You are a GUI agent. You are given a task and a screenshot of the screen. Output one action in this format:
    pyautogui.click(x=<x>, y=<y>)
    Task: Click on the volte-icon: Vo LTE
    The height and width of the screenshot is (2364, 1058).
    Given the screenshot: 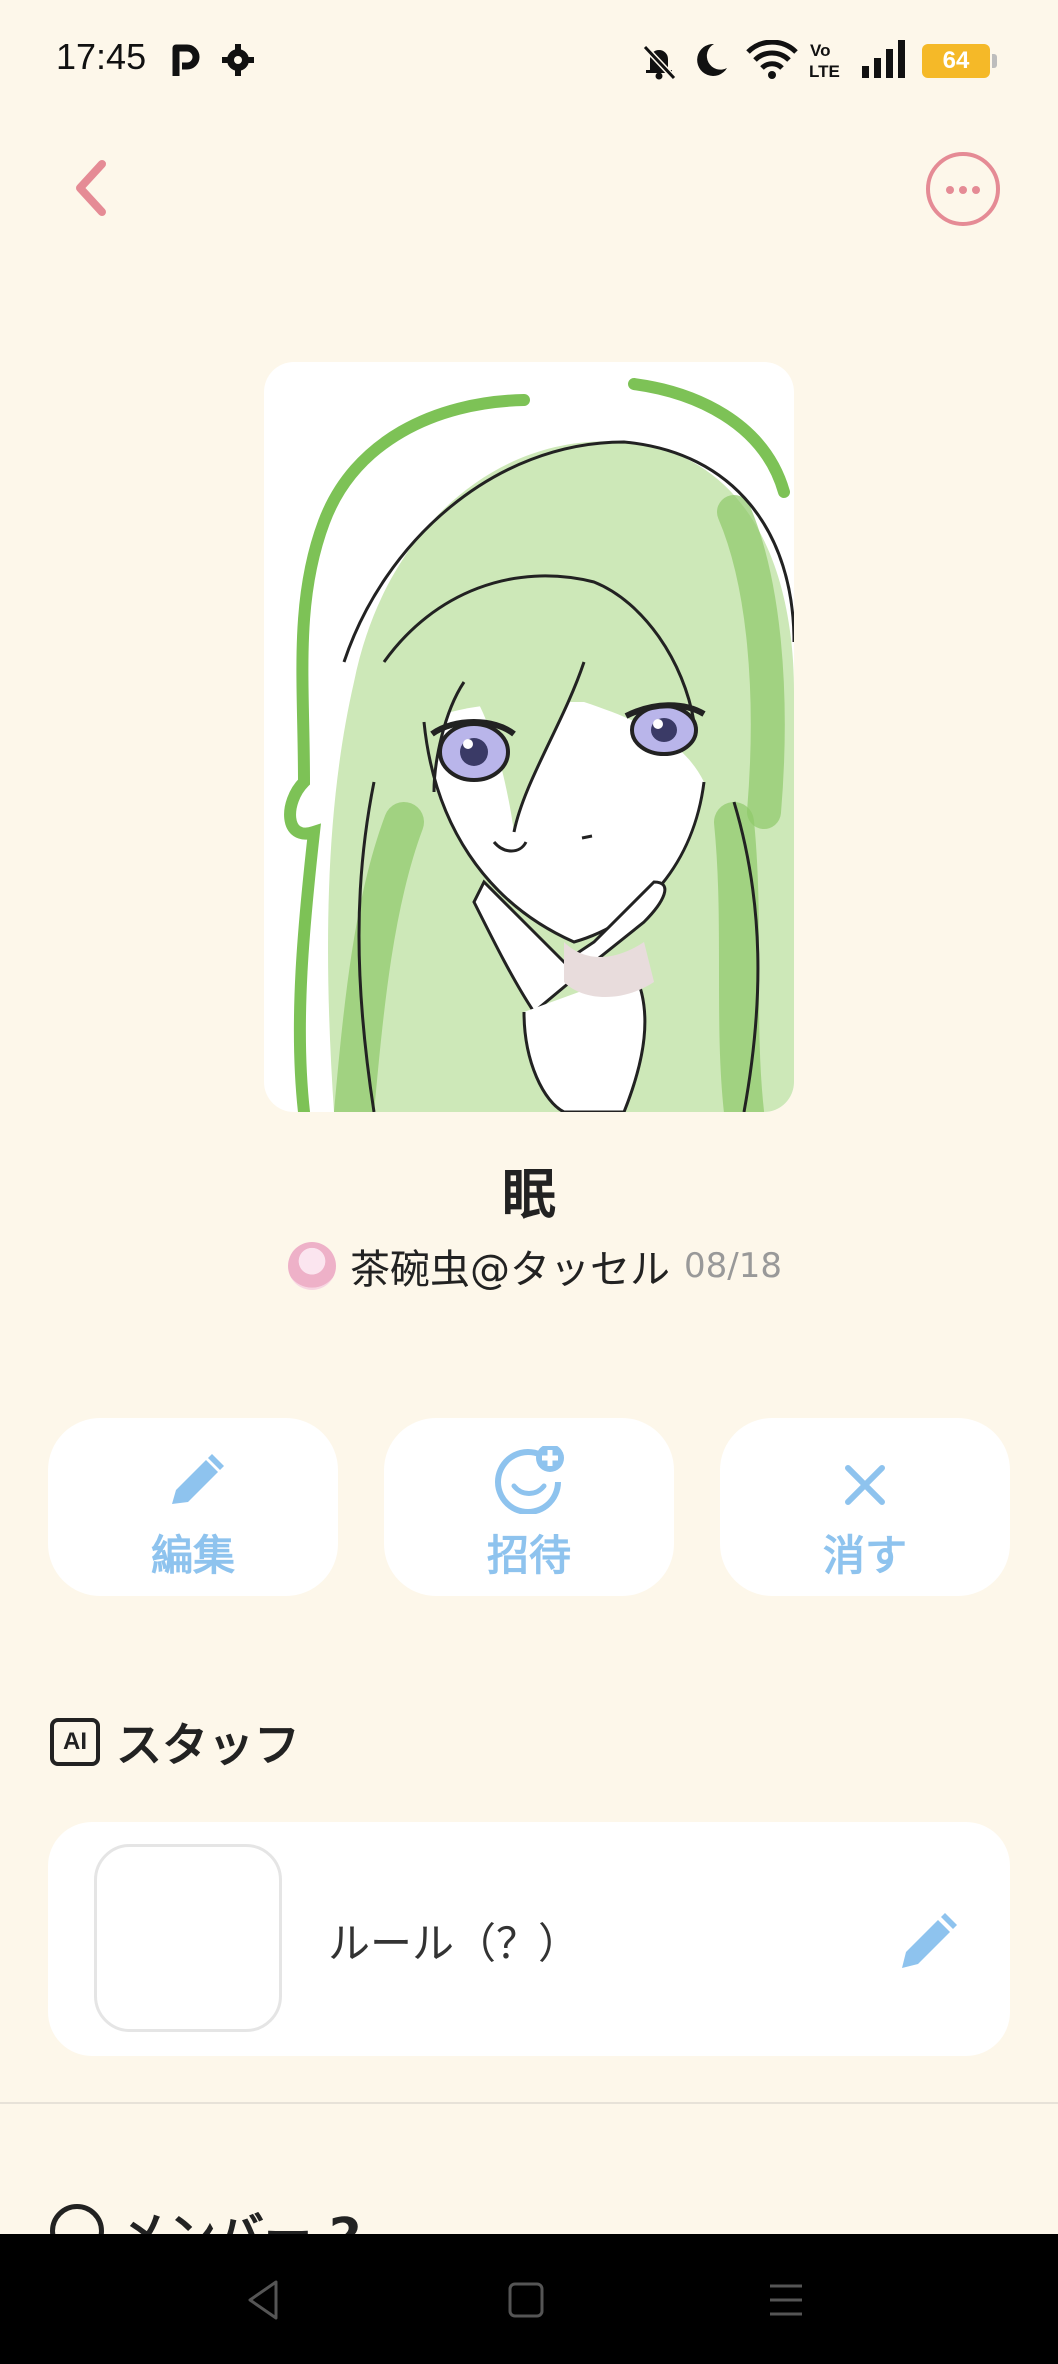 What is the action you would take?
    pyautogui.click(x=824, y=60)
    